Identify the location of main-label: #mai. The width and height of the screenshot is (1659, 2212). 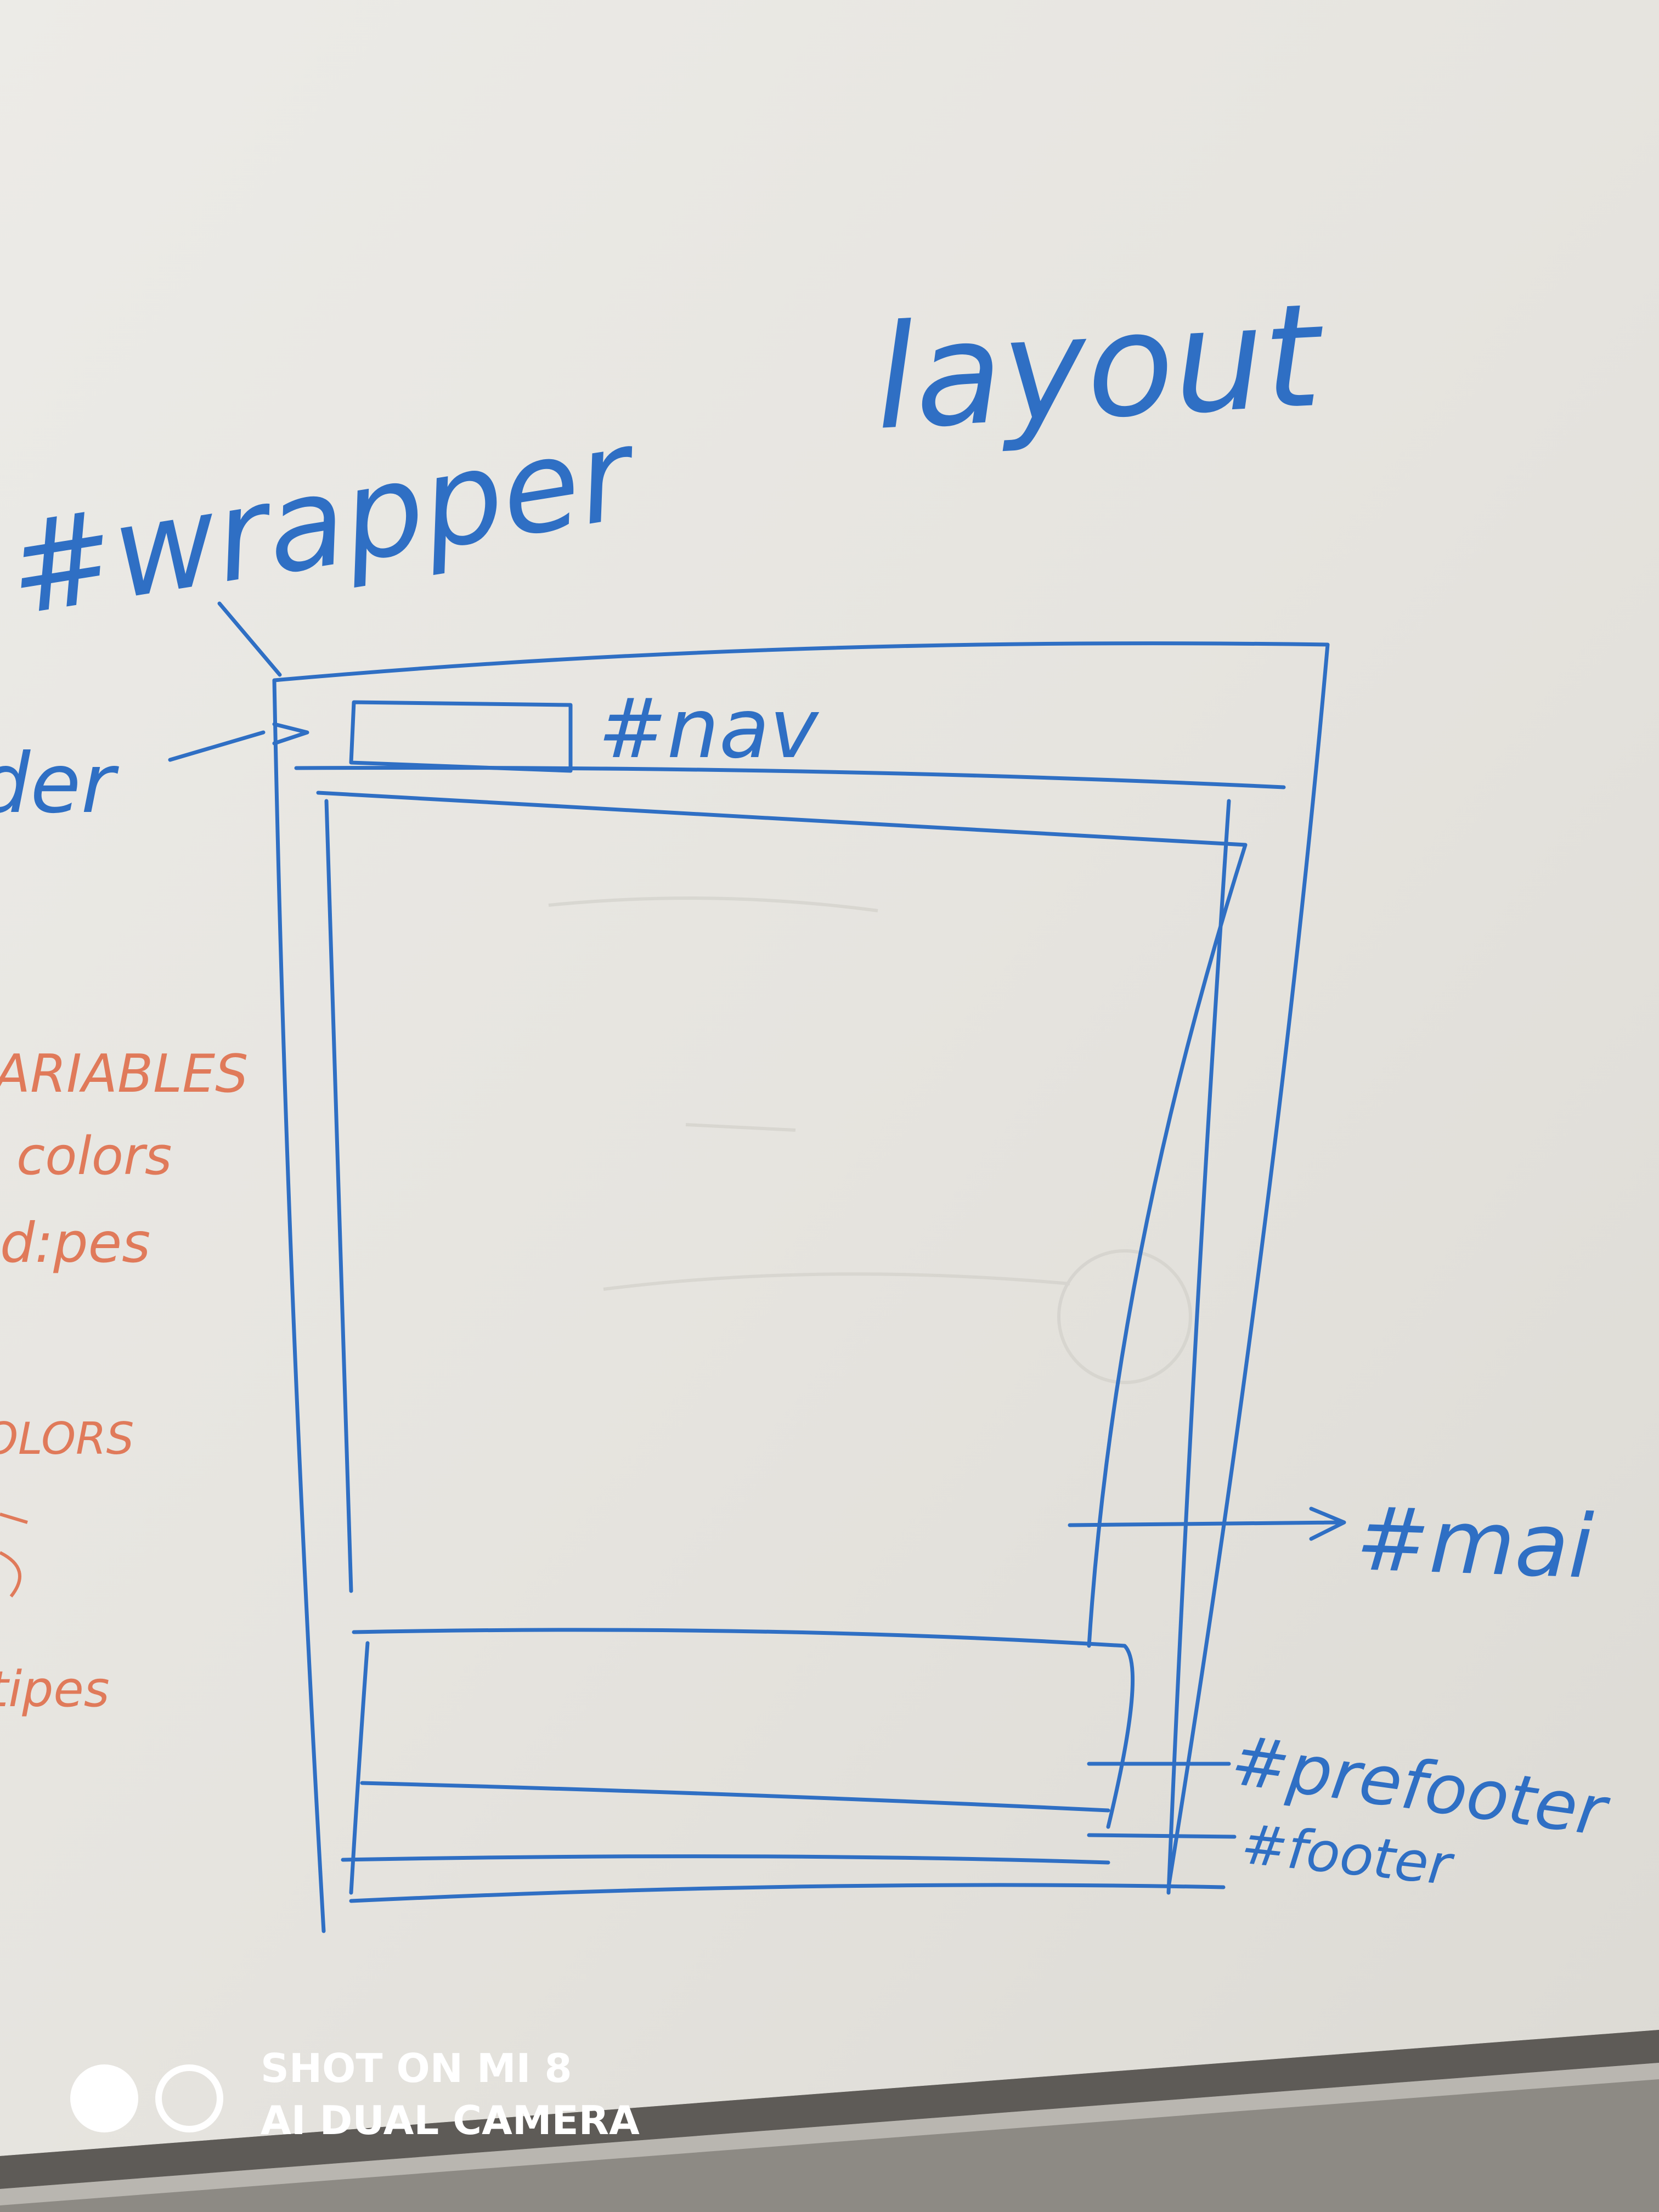
(1475, 1542).